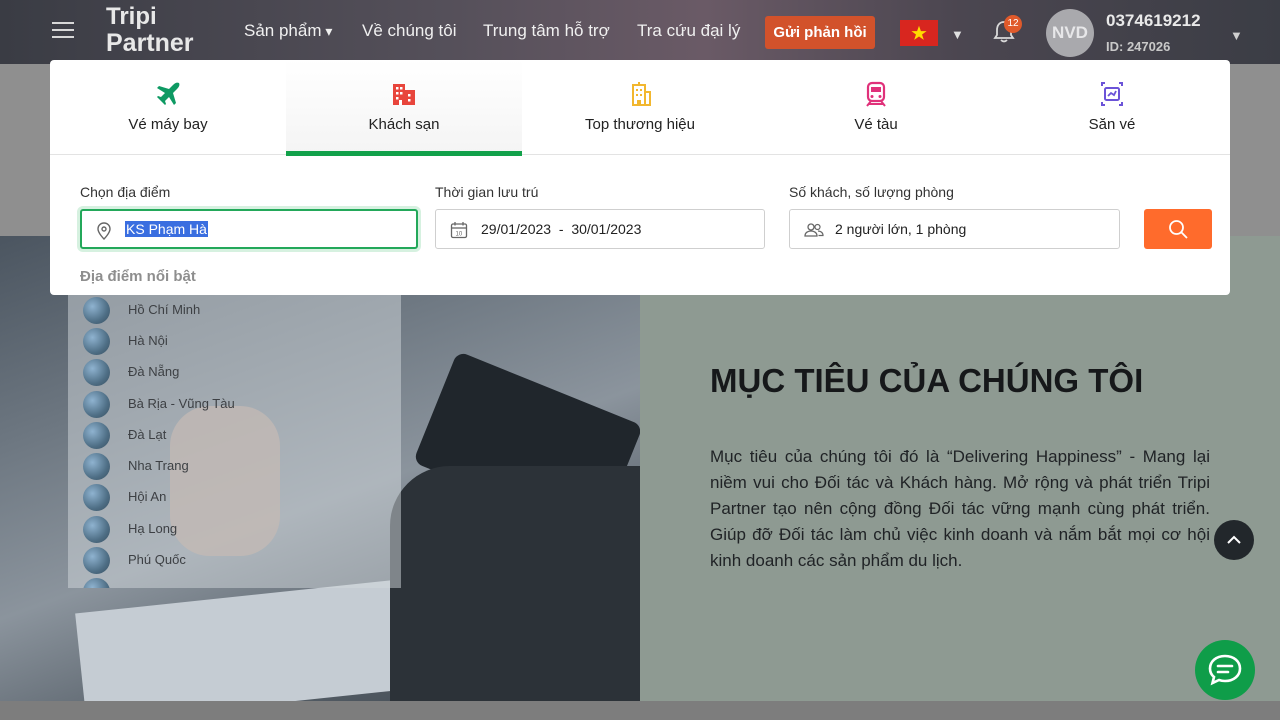 This screenshot has width=1280, height=720. Describe the element at coordinates (164, 309) in the screenshot. I see `location-item-label: Hồ Chí Minh` at that location.